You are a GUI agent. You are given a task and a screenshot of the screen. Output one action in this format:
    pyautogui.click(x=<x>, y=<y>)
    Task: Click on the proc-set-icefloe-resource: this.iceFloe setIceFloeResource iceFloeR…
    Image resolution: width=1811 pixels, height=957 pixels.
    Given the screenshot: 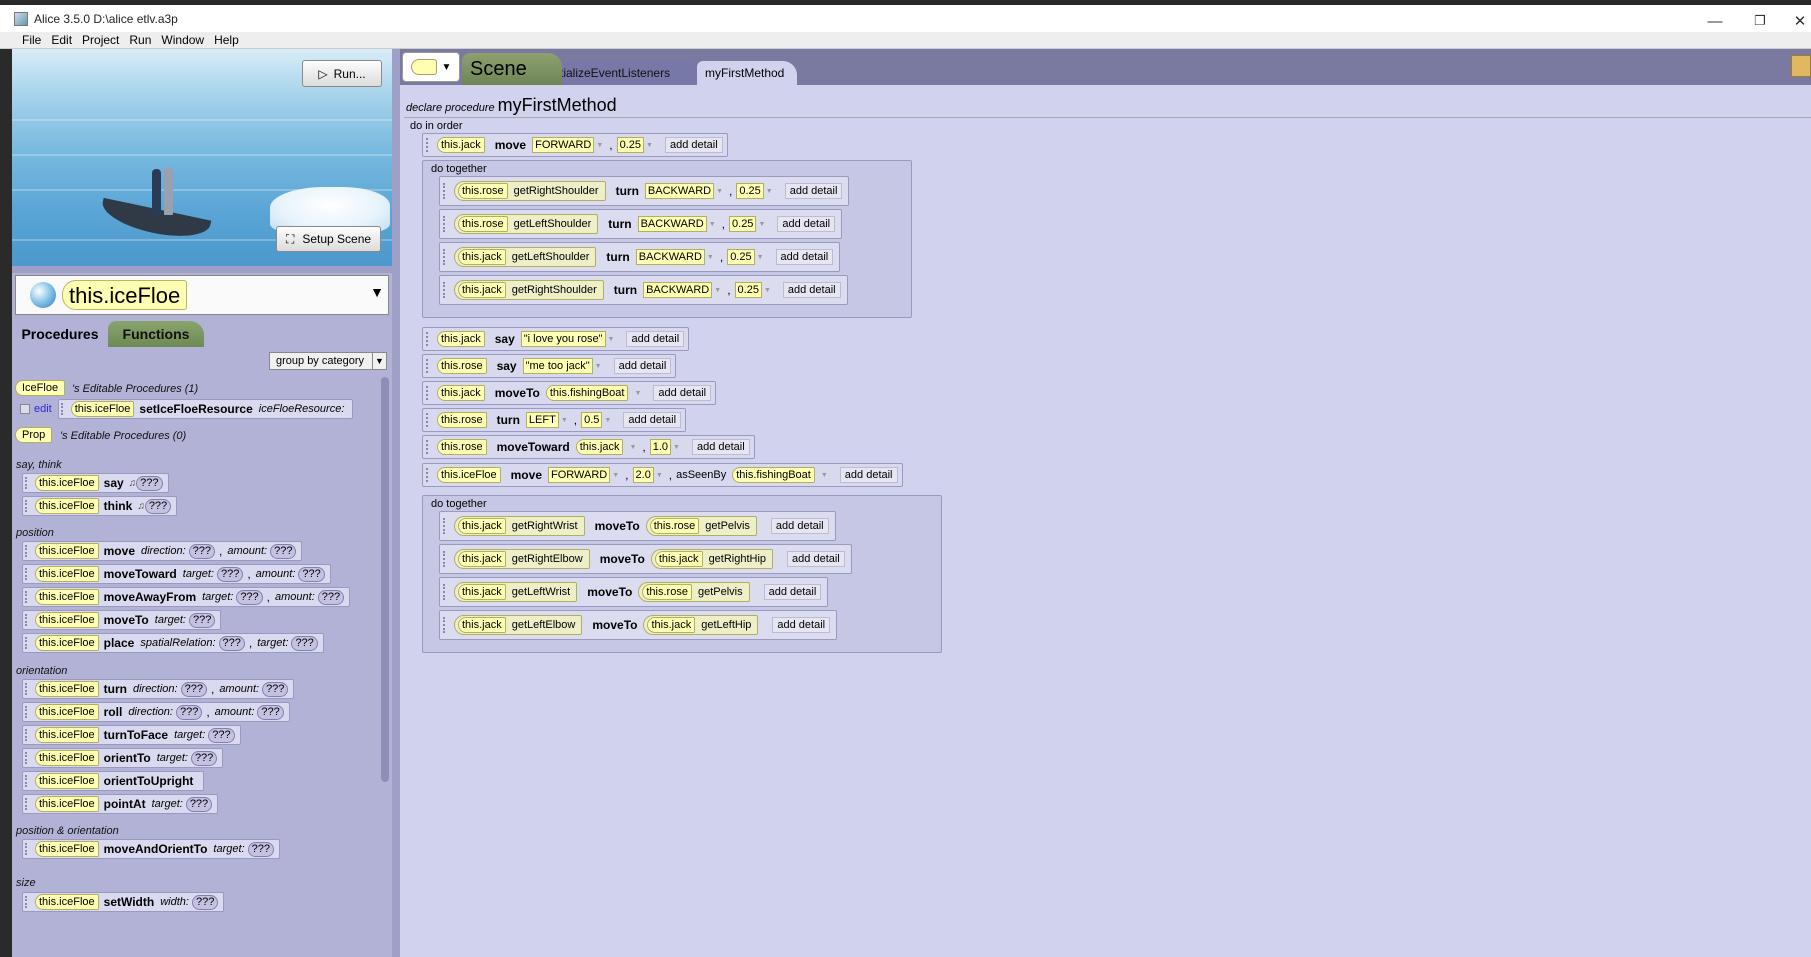 What is the action you would take?
    pyautogui.click(x=205, y=409)
    